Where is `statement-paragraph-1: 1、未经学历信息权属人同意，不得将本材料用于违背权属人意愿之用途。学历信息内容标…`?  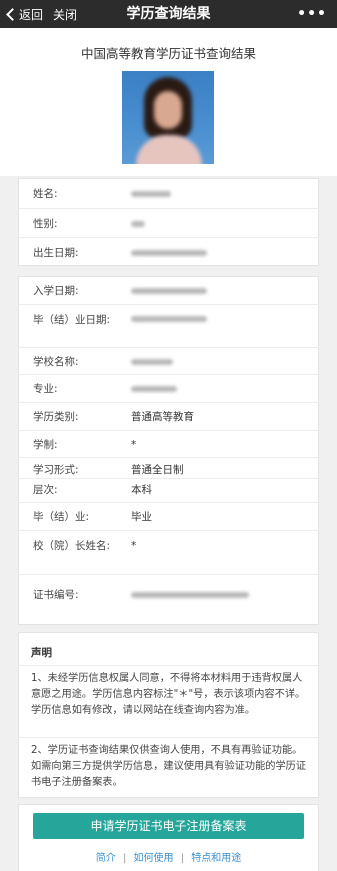 statement-paragraph-1: 1、未经学历信息权属人同意，不得将本材料用于违背权属人意愿之用途。学历信息内容标… is located at coordinates (168, 694).